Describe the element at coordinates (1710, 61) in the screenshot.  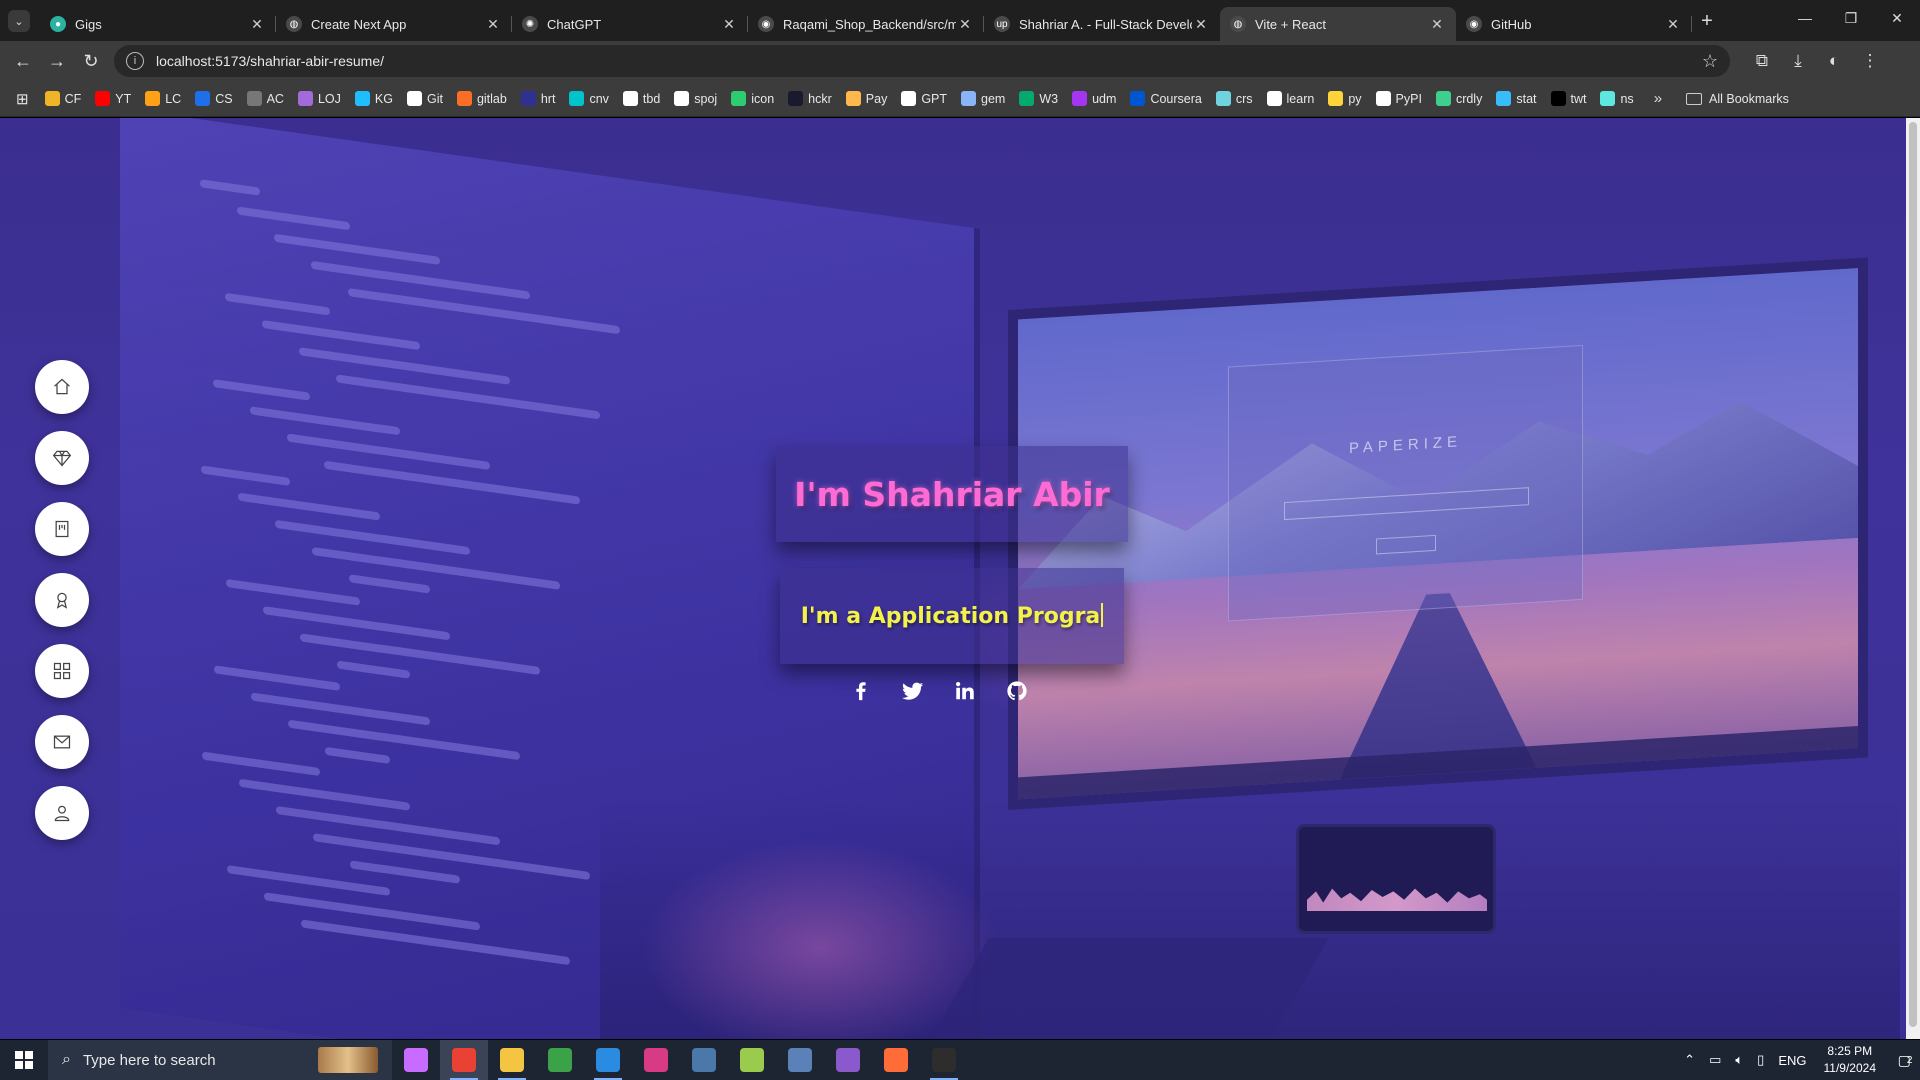
I see `bookmark-star-icon: ☆` at that location.